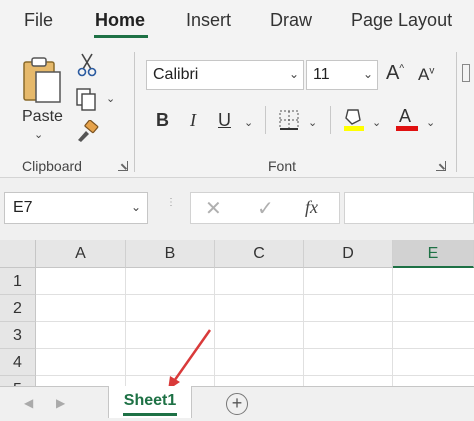 The width and height of the screenshot is (474, 421). I want to click on fill-color-icon, so click(354, 119).